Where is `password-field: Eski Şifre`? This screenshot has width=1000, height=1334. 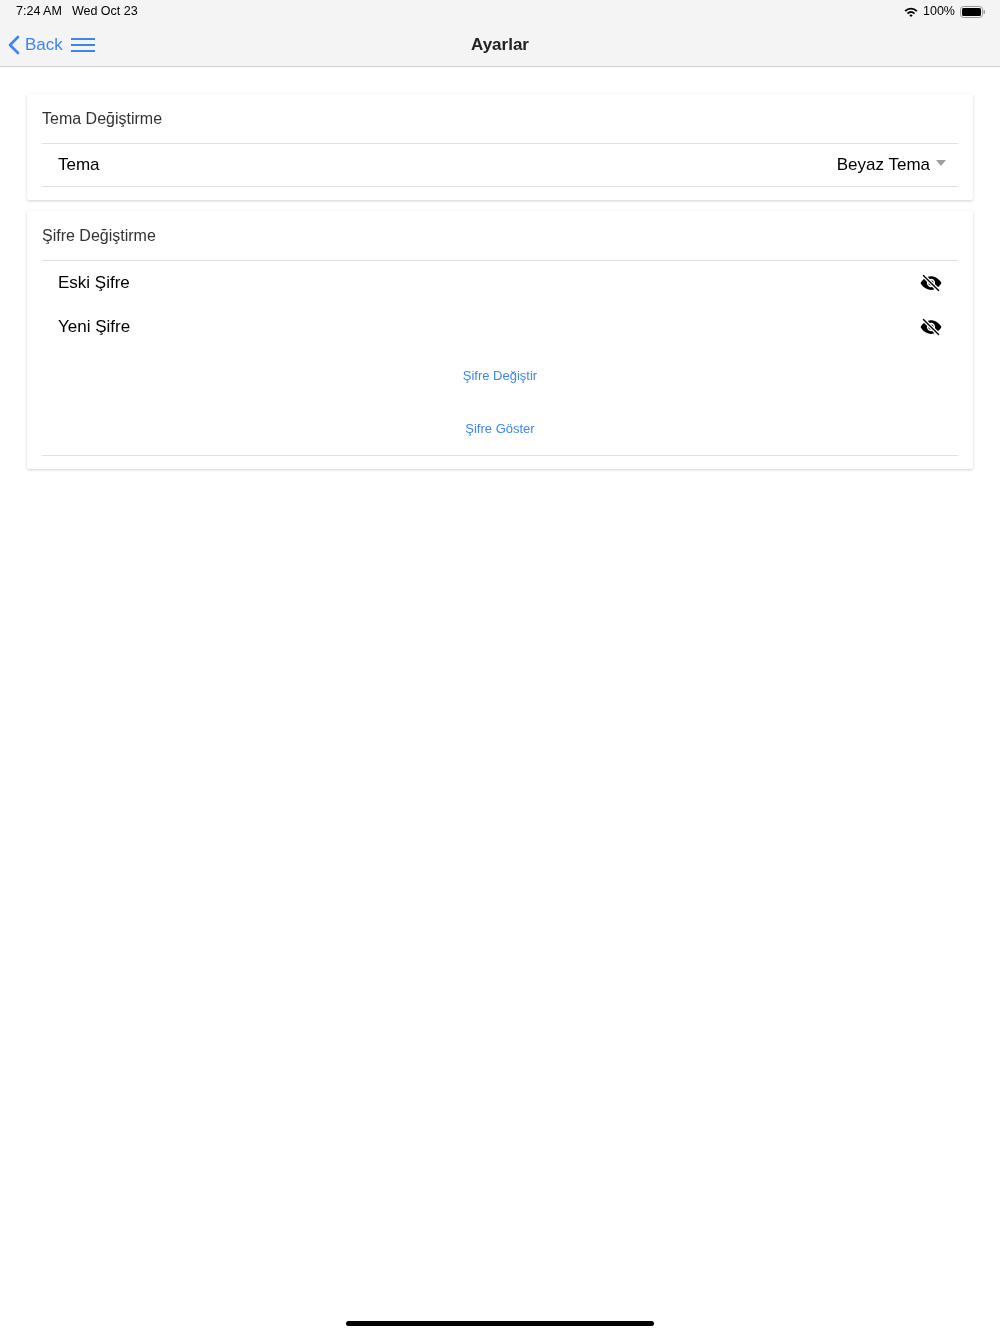 password-field: Eski Şifre is located at coordinates (489, 283).